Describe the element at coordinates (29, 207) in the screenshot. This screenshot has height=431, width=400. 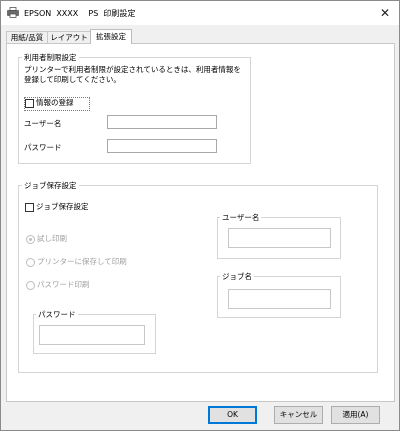
I see `job-storage-checkbox` at that location.